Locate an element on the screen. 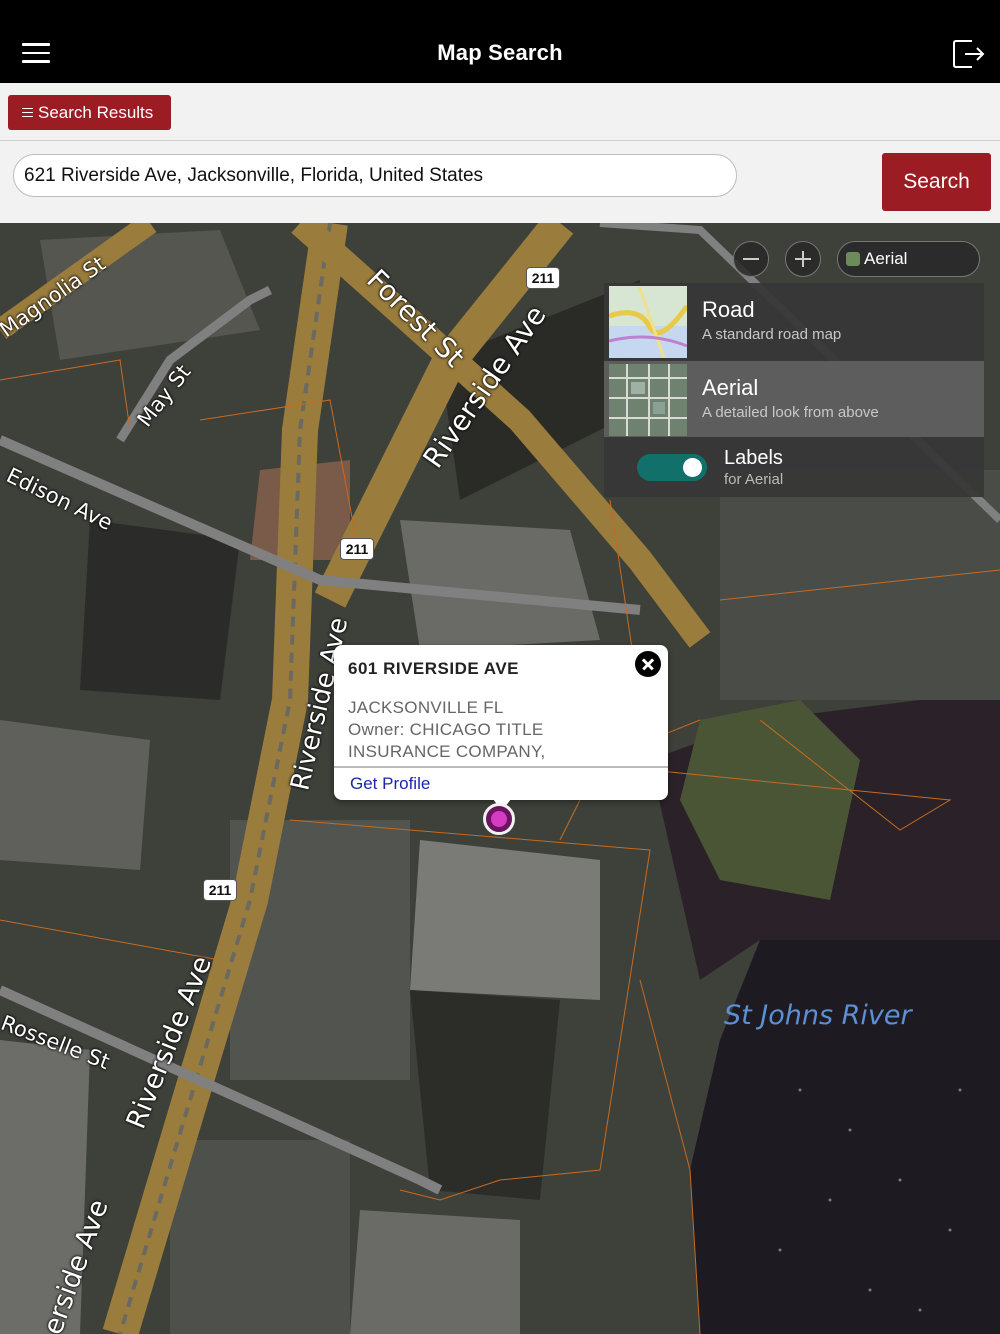  search-results-button: Search Results is located at coordinates (89, 112).